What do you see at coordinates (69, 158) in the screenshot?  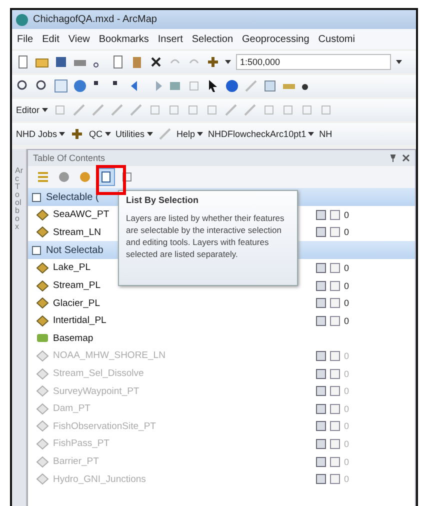 I see `panel-title: Table Of Contents` at bounding box center [69, 158].